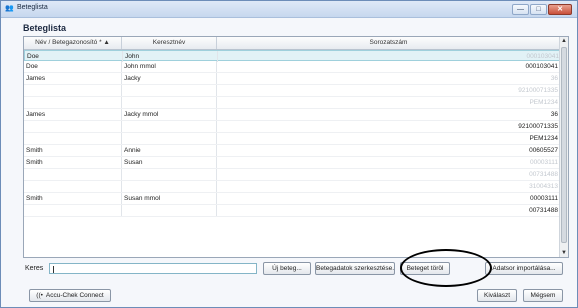 This screenshot has width=578, height=308. I want to click on window-title: Beteglista, so click(32, 7).